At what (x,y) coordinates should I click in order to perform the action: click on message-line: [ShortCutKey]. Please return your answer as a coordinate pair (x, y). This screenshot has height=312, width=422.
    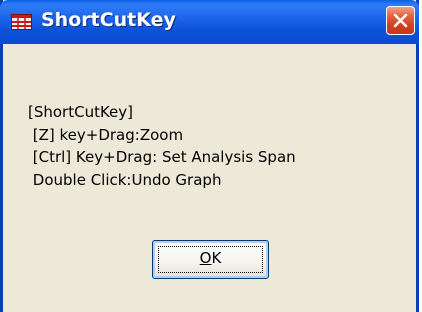
    Looking at the image, I should click on (81, 112).